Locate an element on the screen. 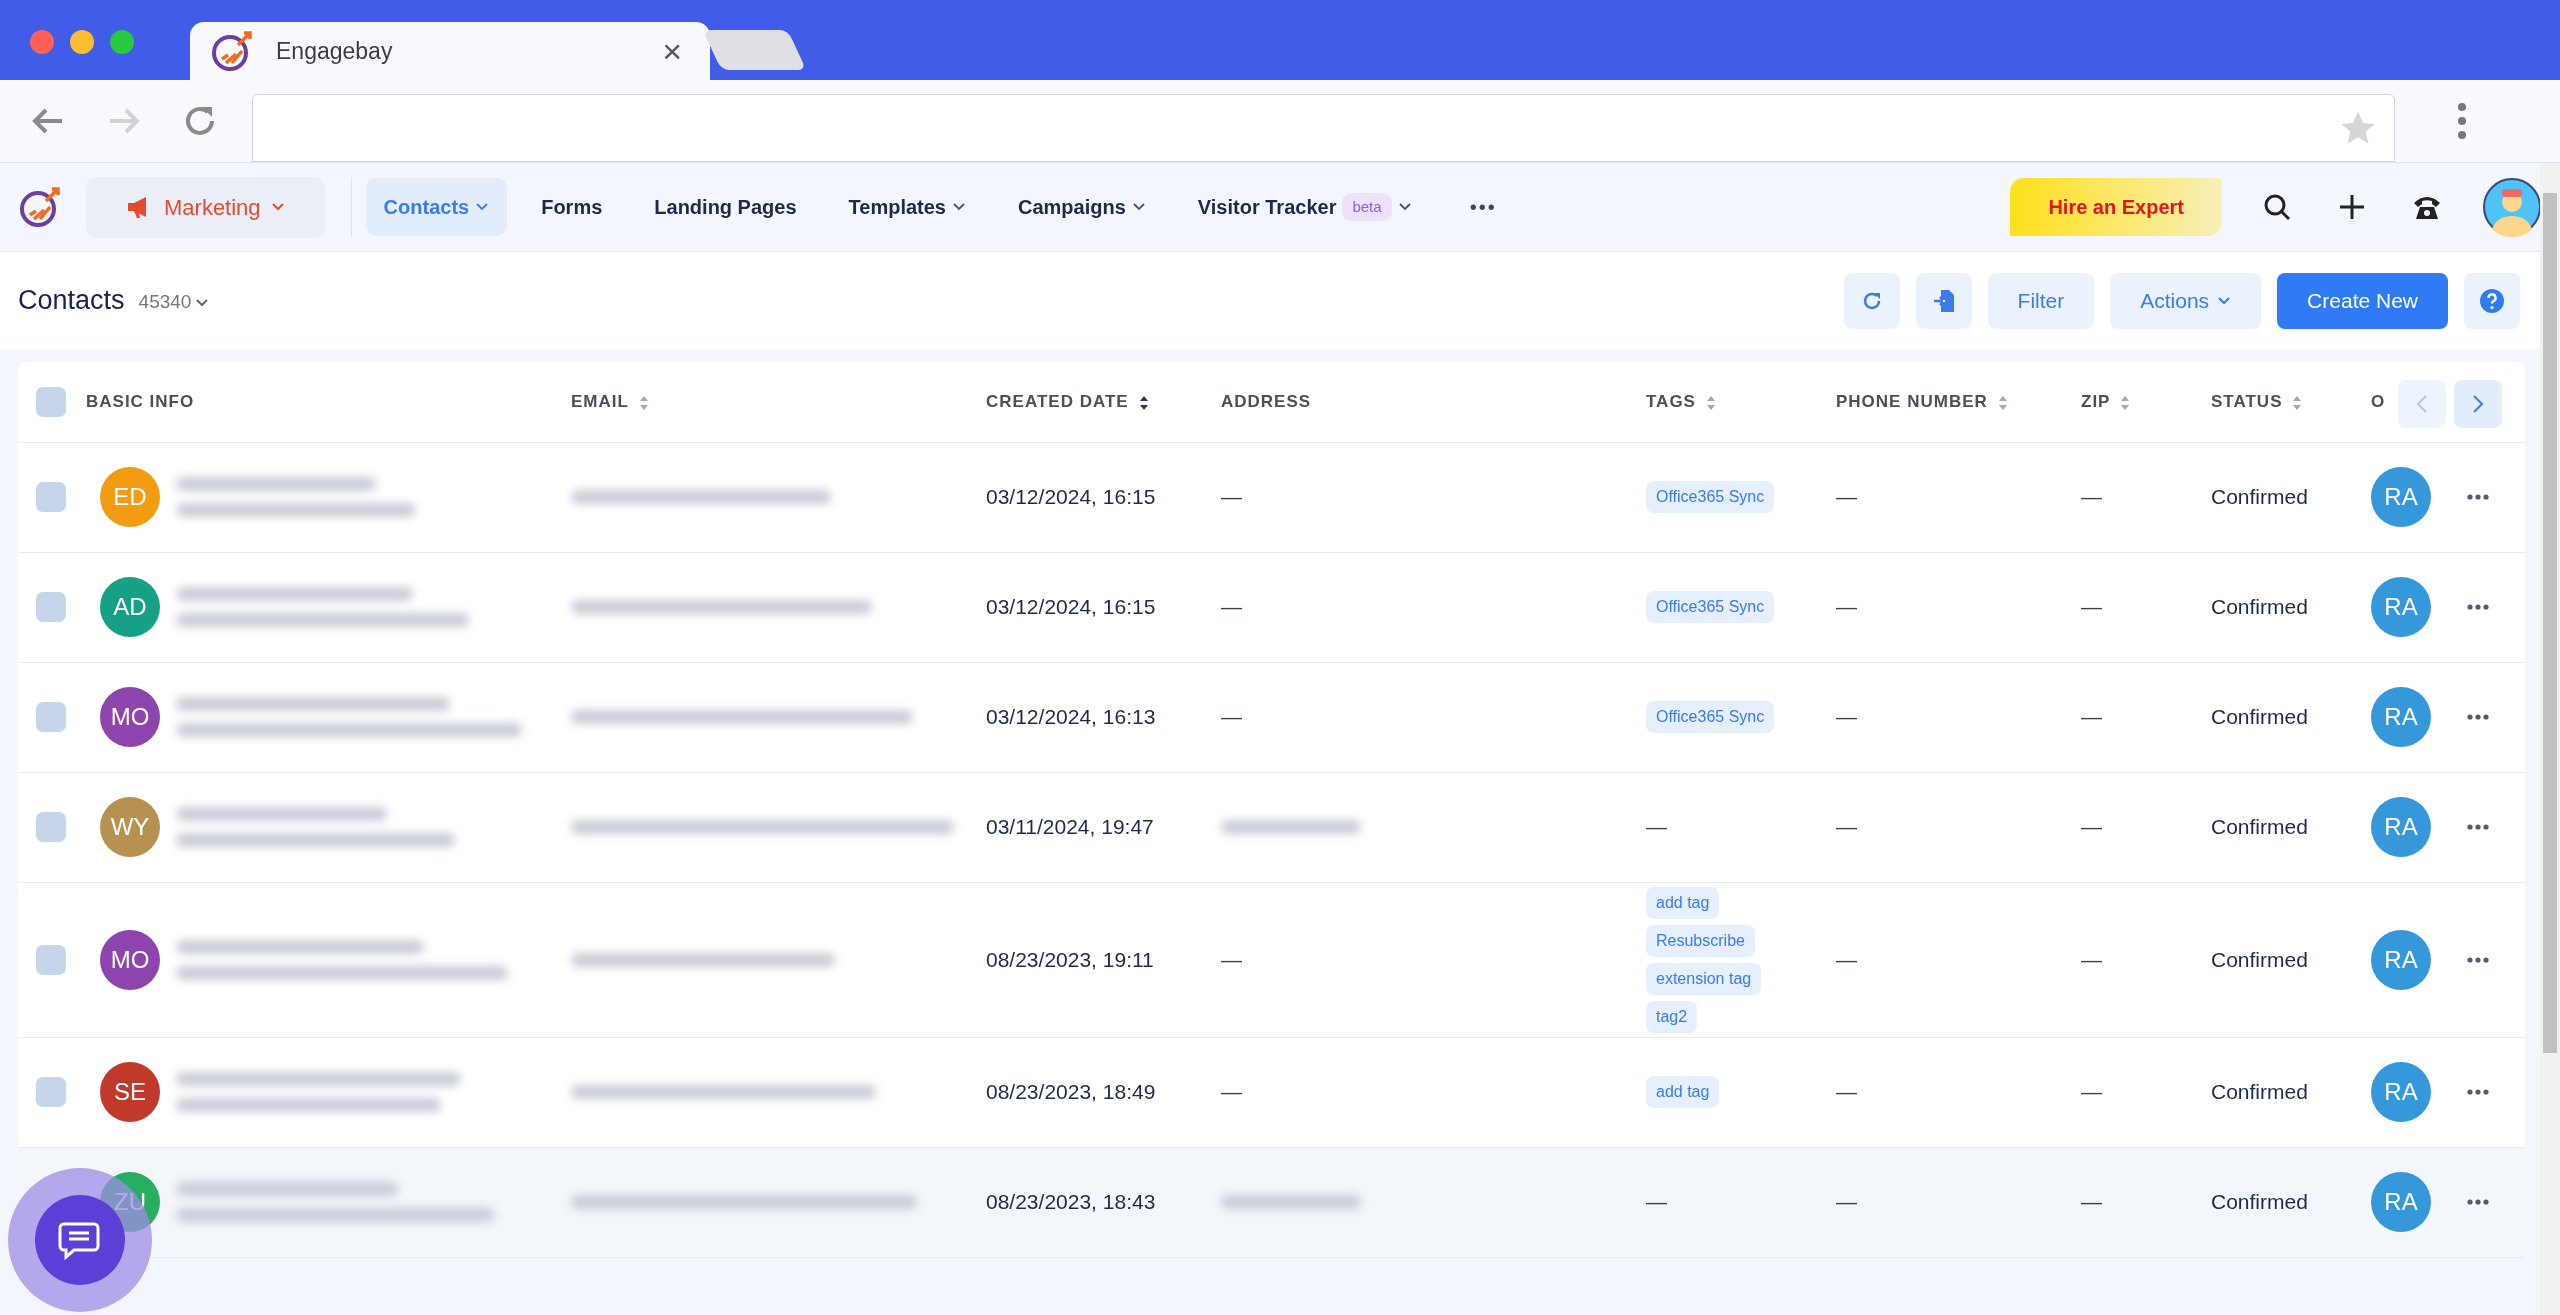  table-row: WY 03/11/2024, 19:47 — — — Confirmed RA is located at coordinates (1271, 827).